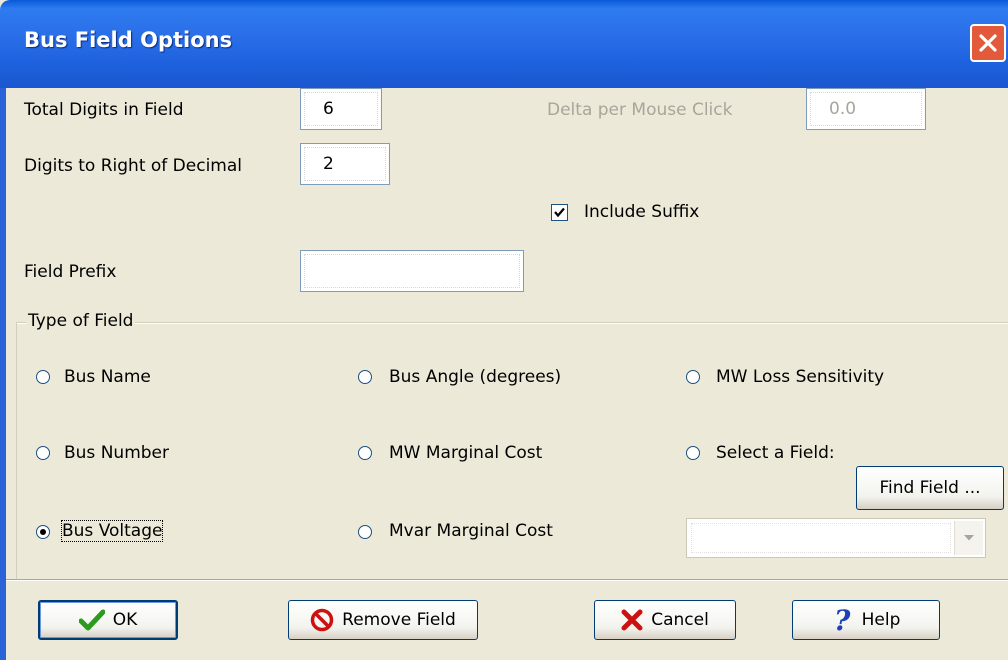  Describe the element at coordinates (365, 377) in the screenshot. I see `radio-bus-angle` at that location.